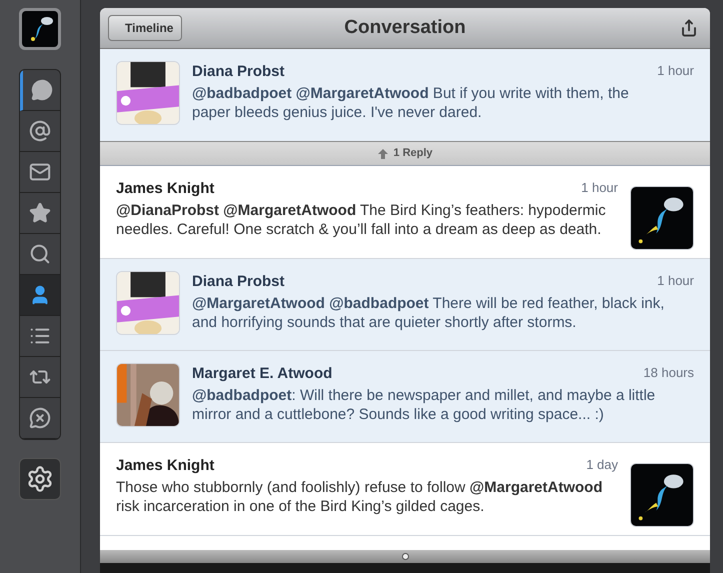 The height and width of the screenshot is (573, 723). I want to click on star-icon, so click(40, 213).